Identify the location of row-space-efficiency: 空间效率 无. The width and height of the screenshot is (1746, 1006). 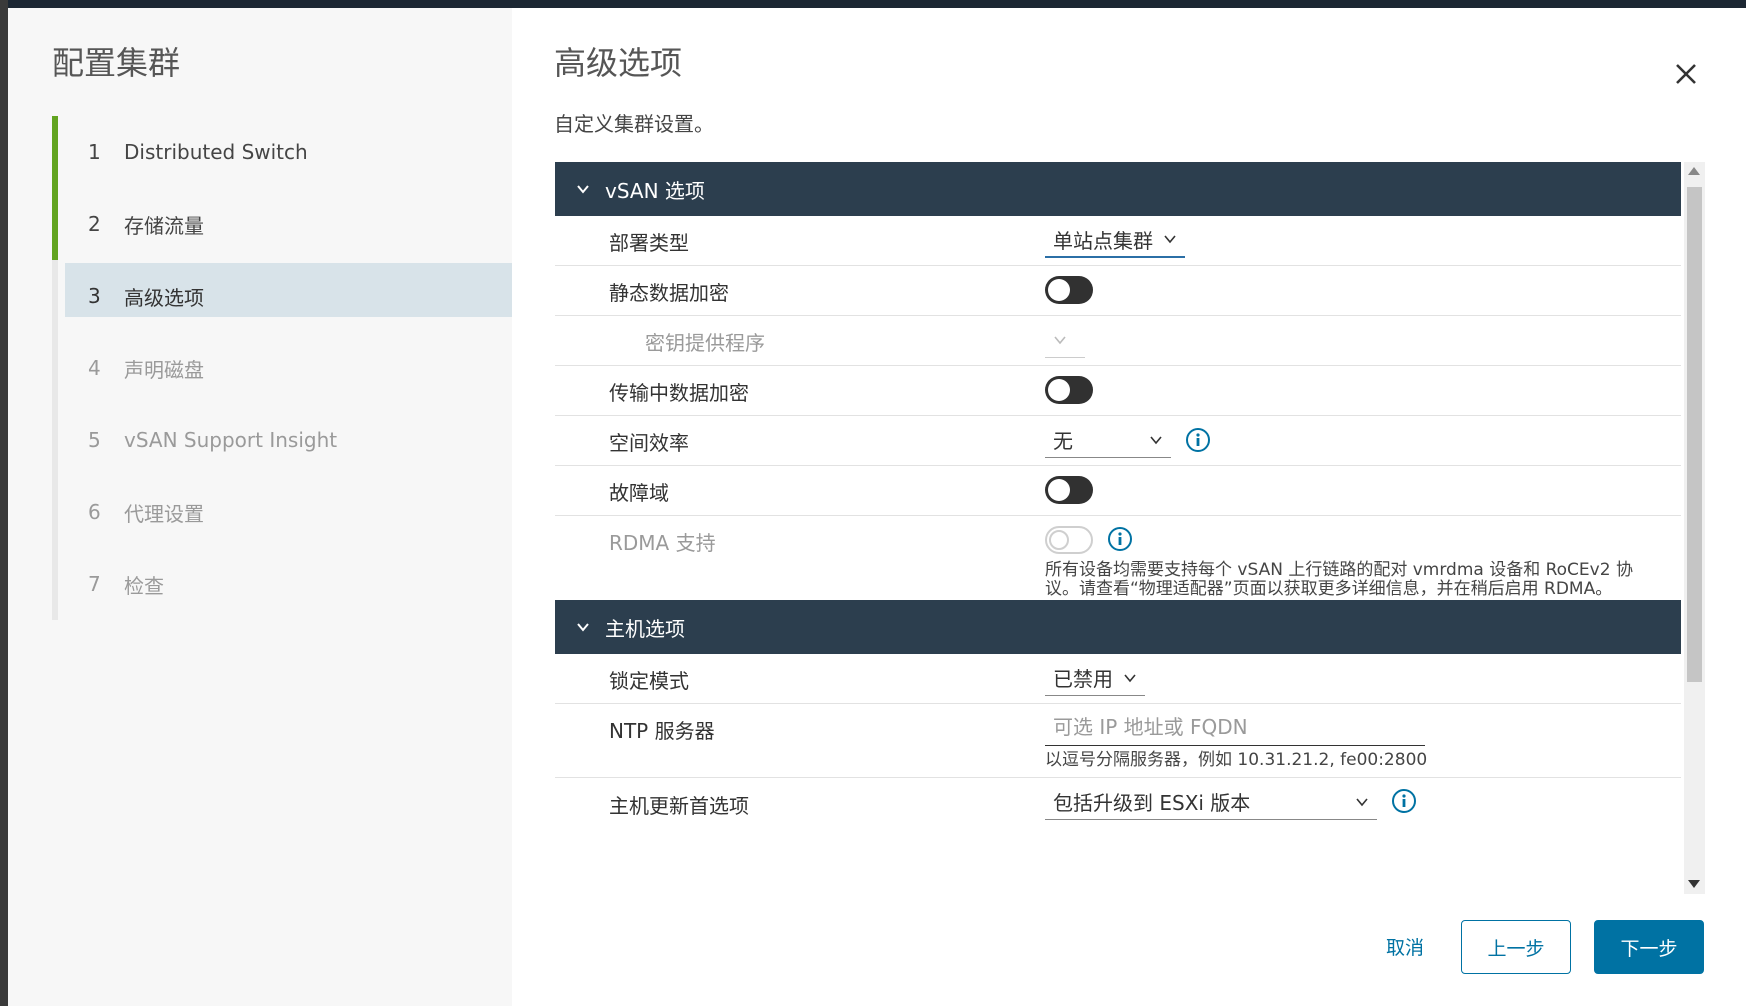
(1118, 441).